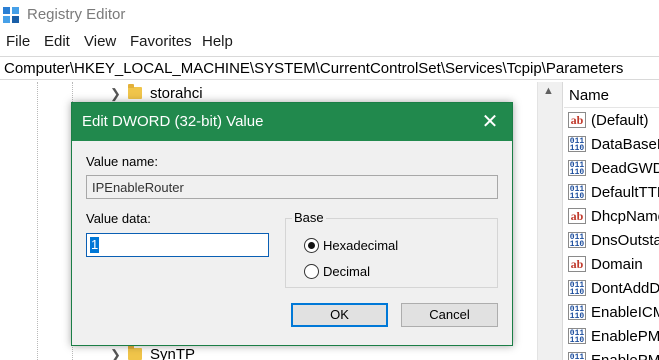  Describe the element at coordinates (329, 42) in the screenshot. I see `menu-bar: File Edit View Favorites Help` at that location.